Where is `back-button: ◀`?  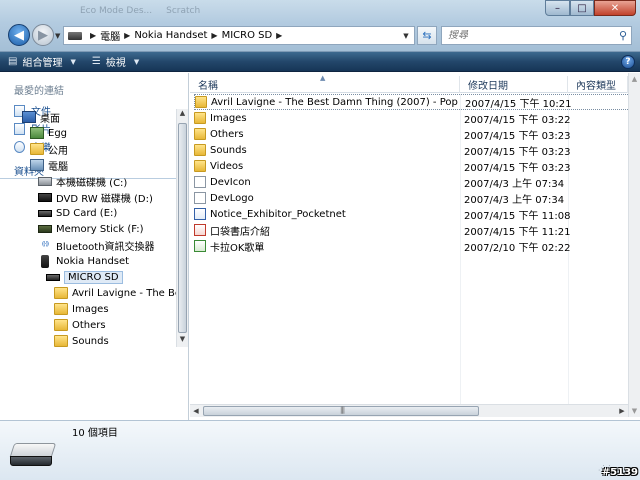 back-button: ◀ is located at coordinates (19, 35).